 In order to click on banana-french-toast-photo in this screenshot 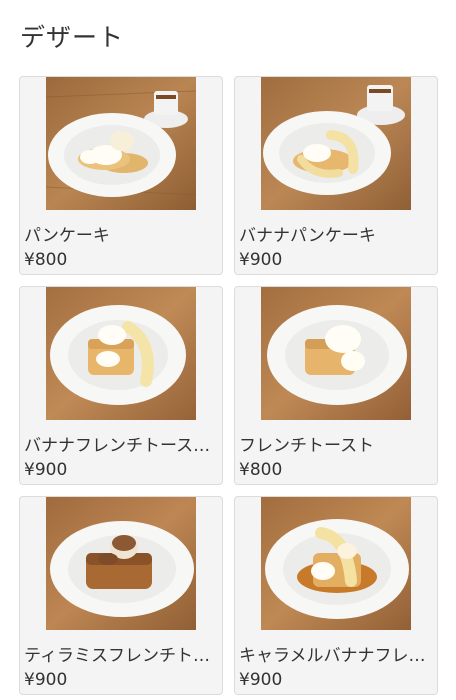, I will do `click(121, 353)`.